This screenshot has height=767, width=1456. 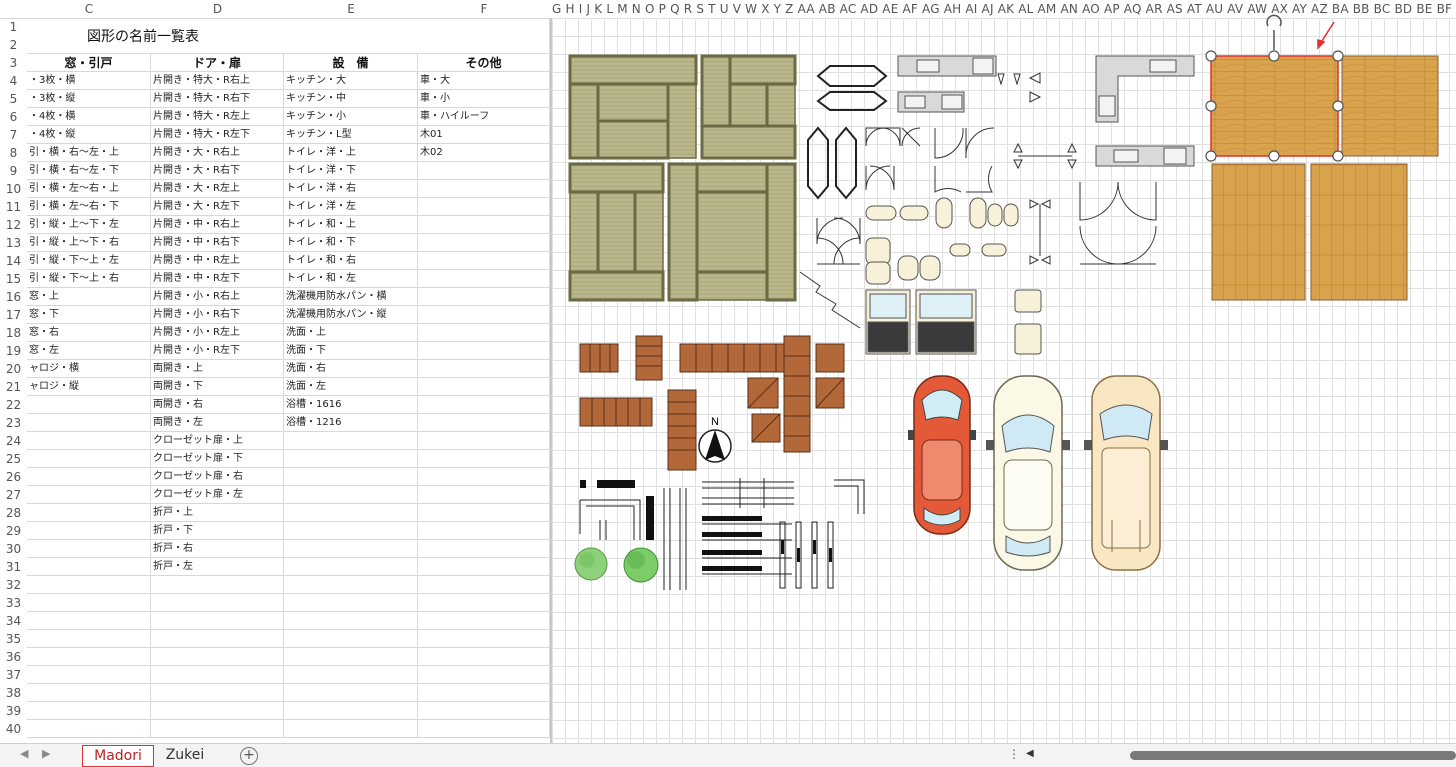 What do you see at coordinates (118, 756) in the screenshot?
I see `tab-madori: Madori` at bounding box center [118, 756].